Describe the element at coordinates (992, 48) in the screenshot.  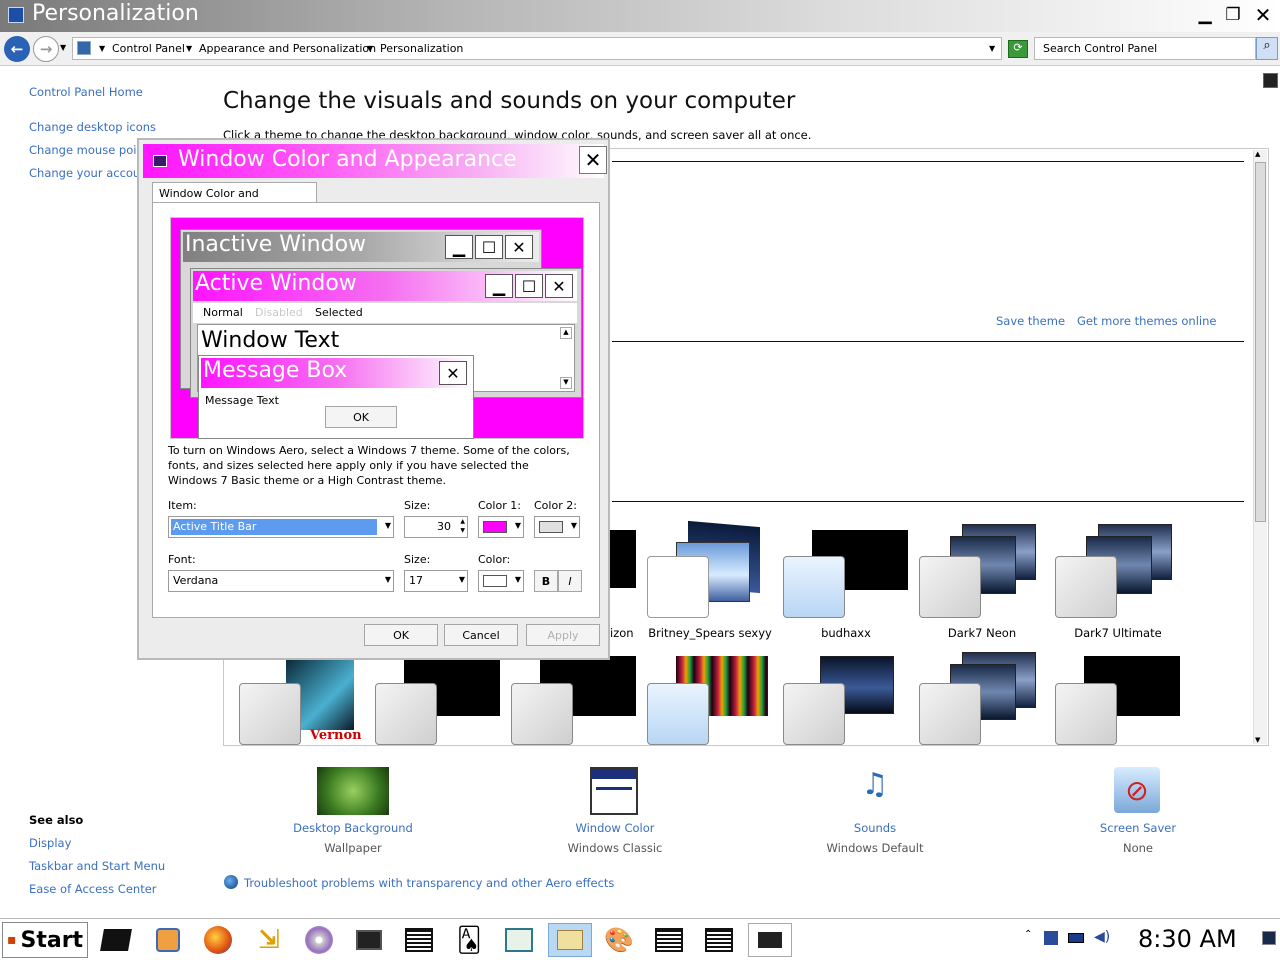
I see `address-dropdown-icon: ▼` at that location.